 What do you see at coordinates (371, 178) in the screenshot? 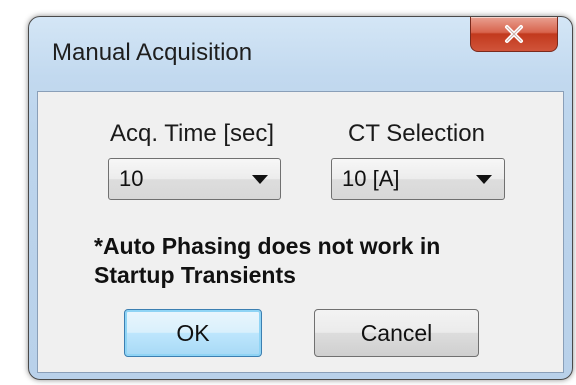
I see `ct-selection-value: 10 [A]` at bounding box center [371, 178].